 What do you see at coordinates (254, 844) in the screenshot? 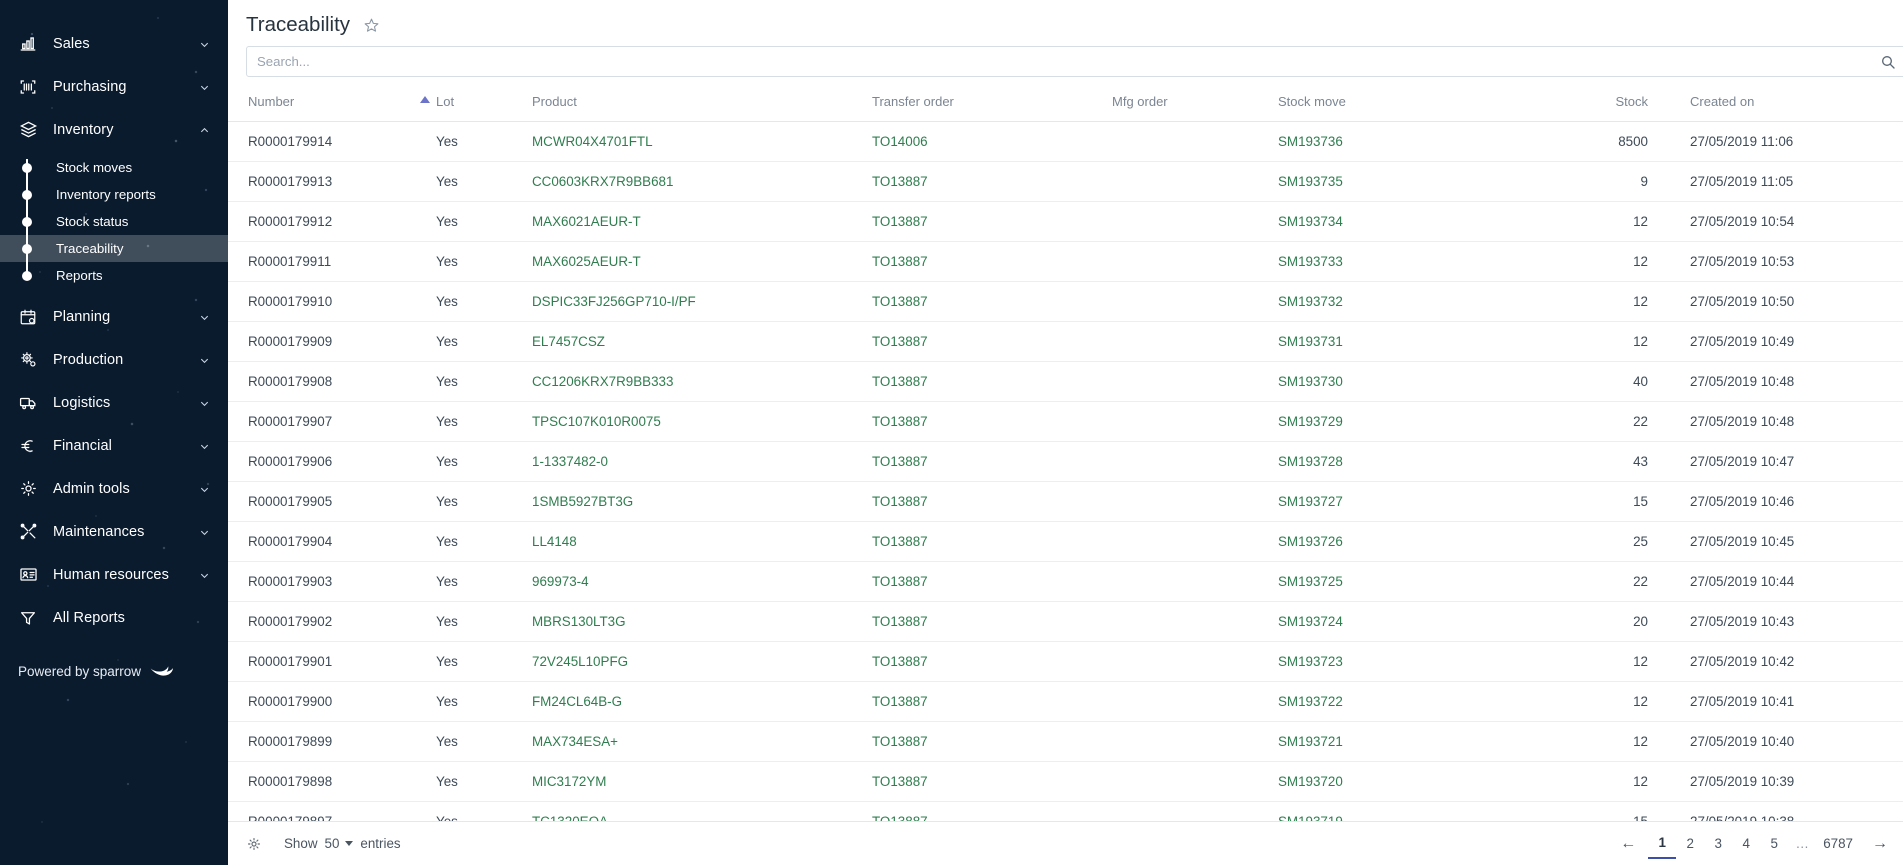
I see `gear-icon` at bounding box center [254, 844].